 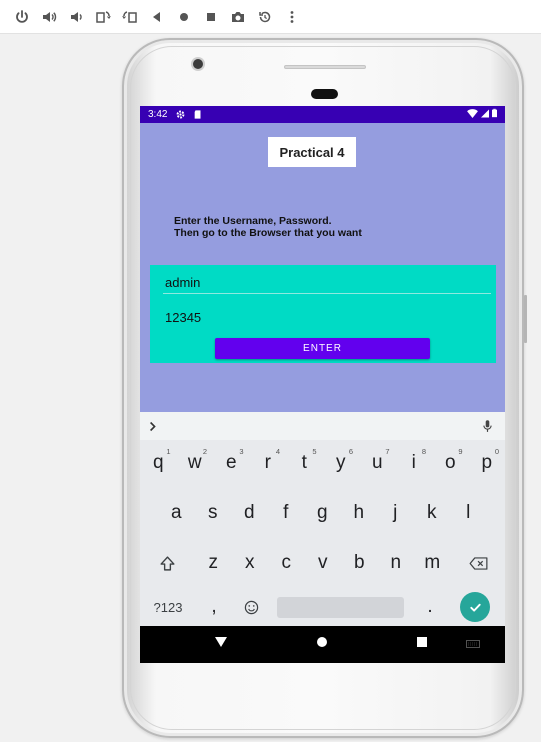 What do you see at coordinates (396, 563) in the screenshot?
I see `key-n: n` at bounding box center [396, 563].